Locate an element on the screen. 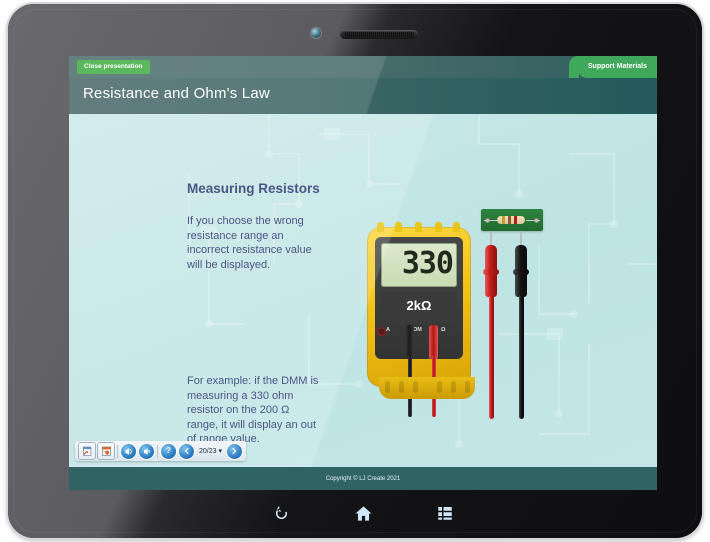 The width and height of the screenshot is (710, 542). glossary-tool-button is located at coordinates (106, 451).